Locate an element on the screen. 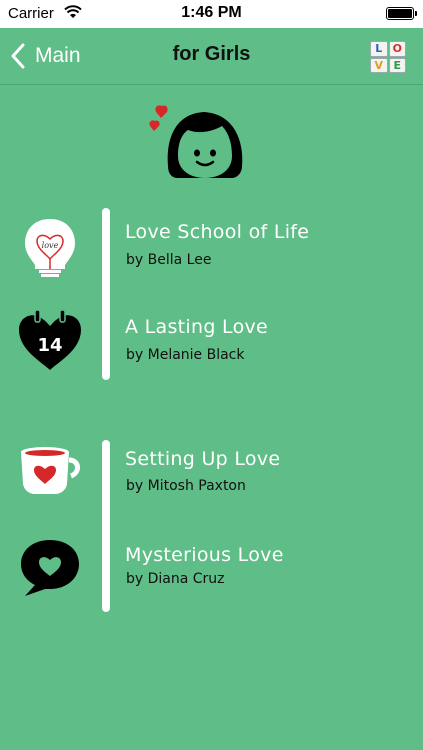 This screenshot has width=423, height=750. battery-icon is located at coordinates (401, 13).